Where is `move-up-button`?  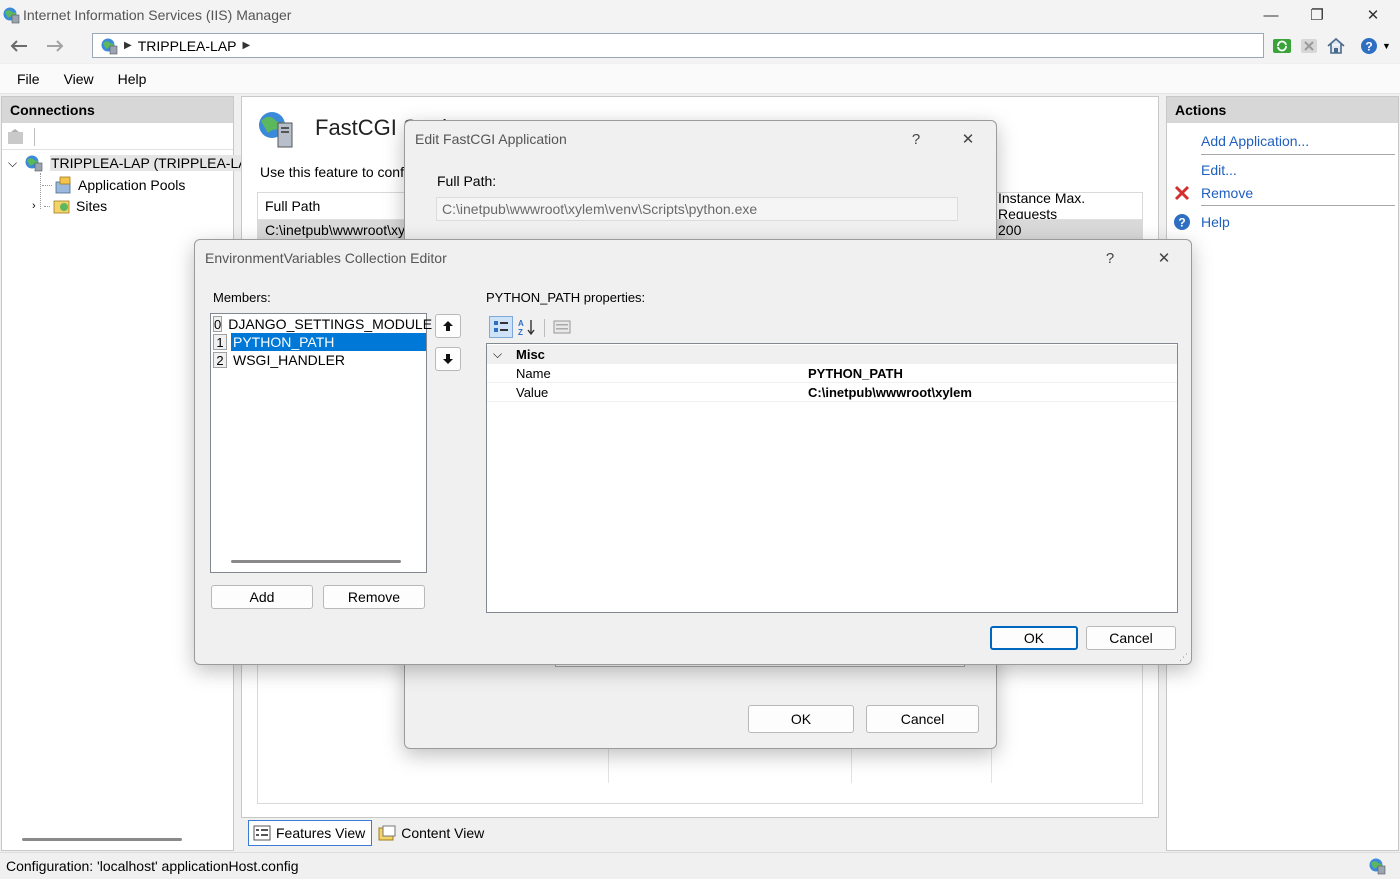
move-up-button is located at coordinates (448, 326).